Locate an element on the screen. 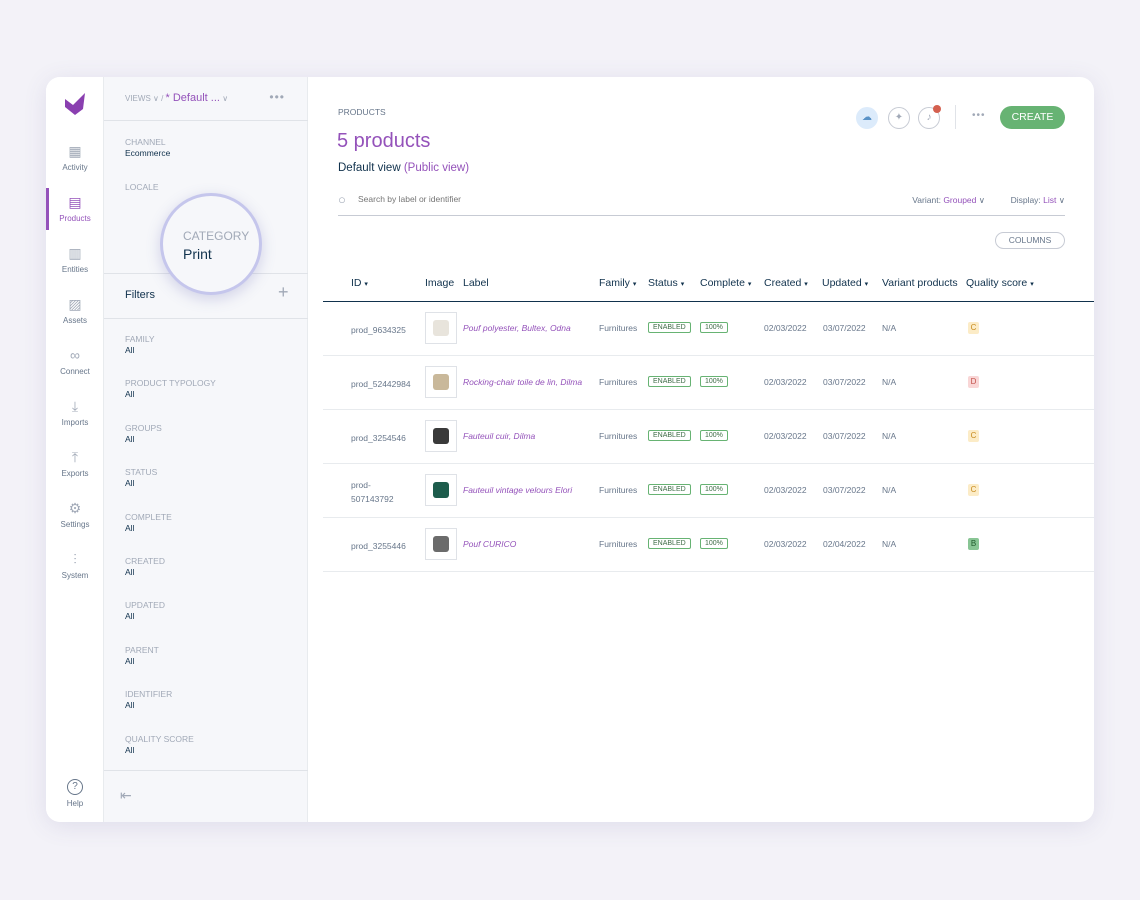 This screenshot has width=1140, height=900. column-header: Family ▾ is located at coordinates (617, 283).